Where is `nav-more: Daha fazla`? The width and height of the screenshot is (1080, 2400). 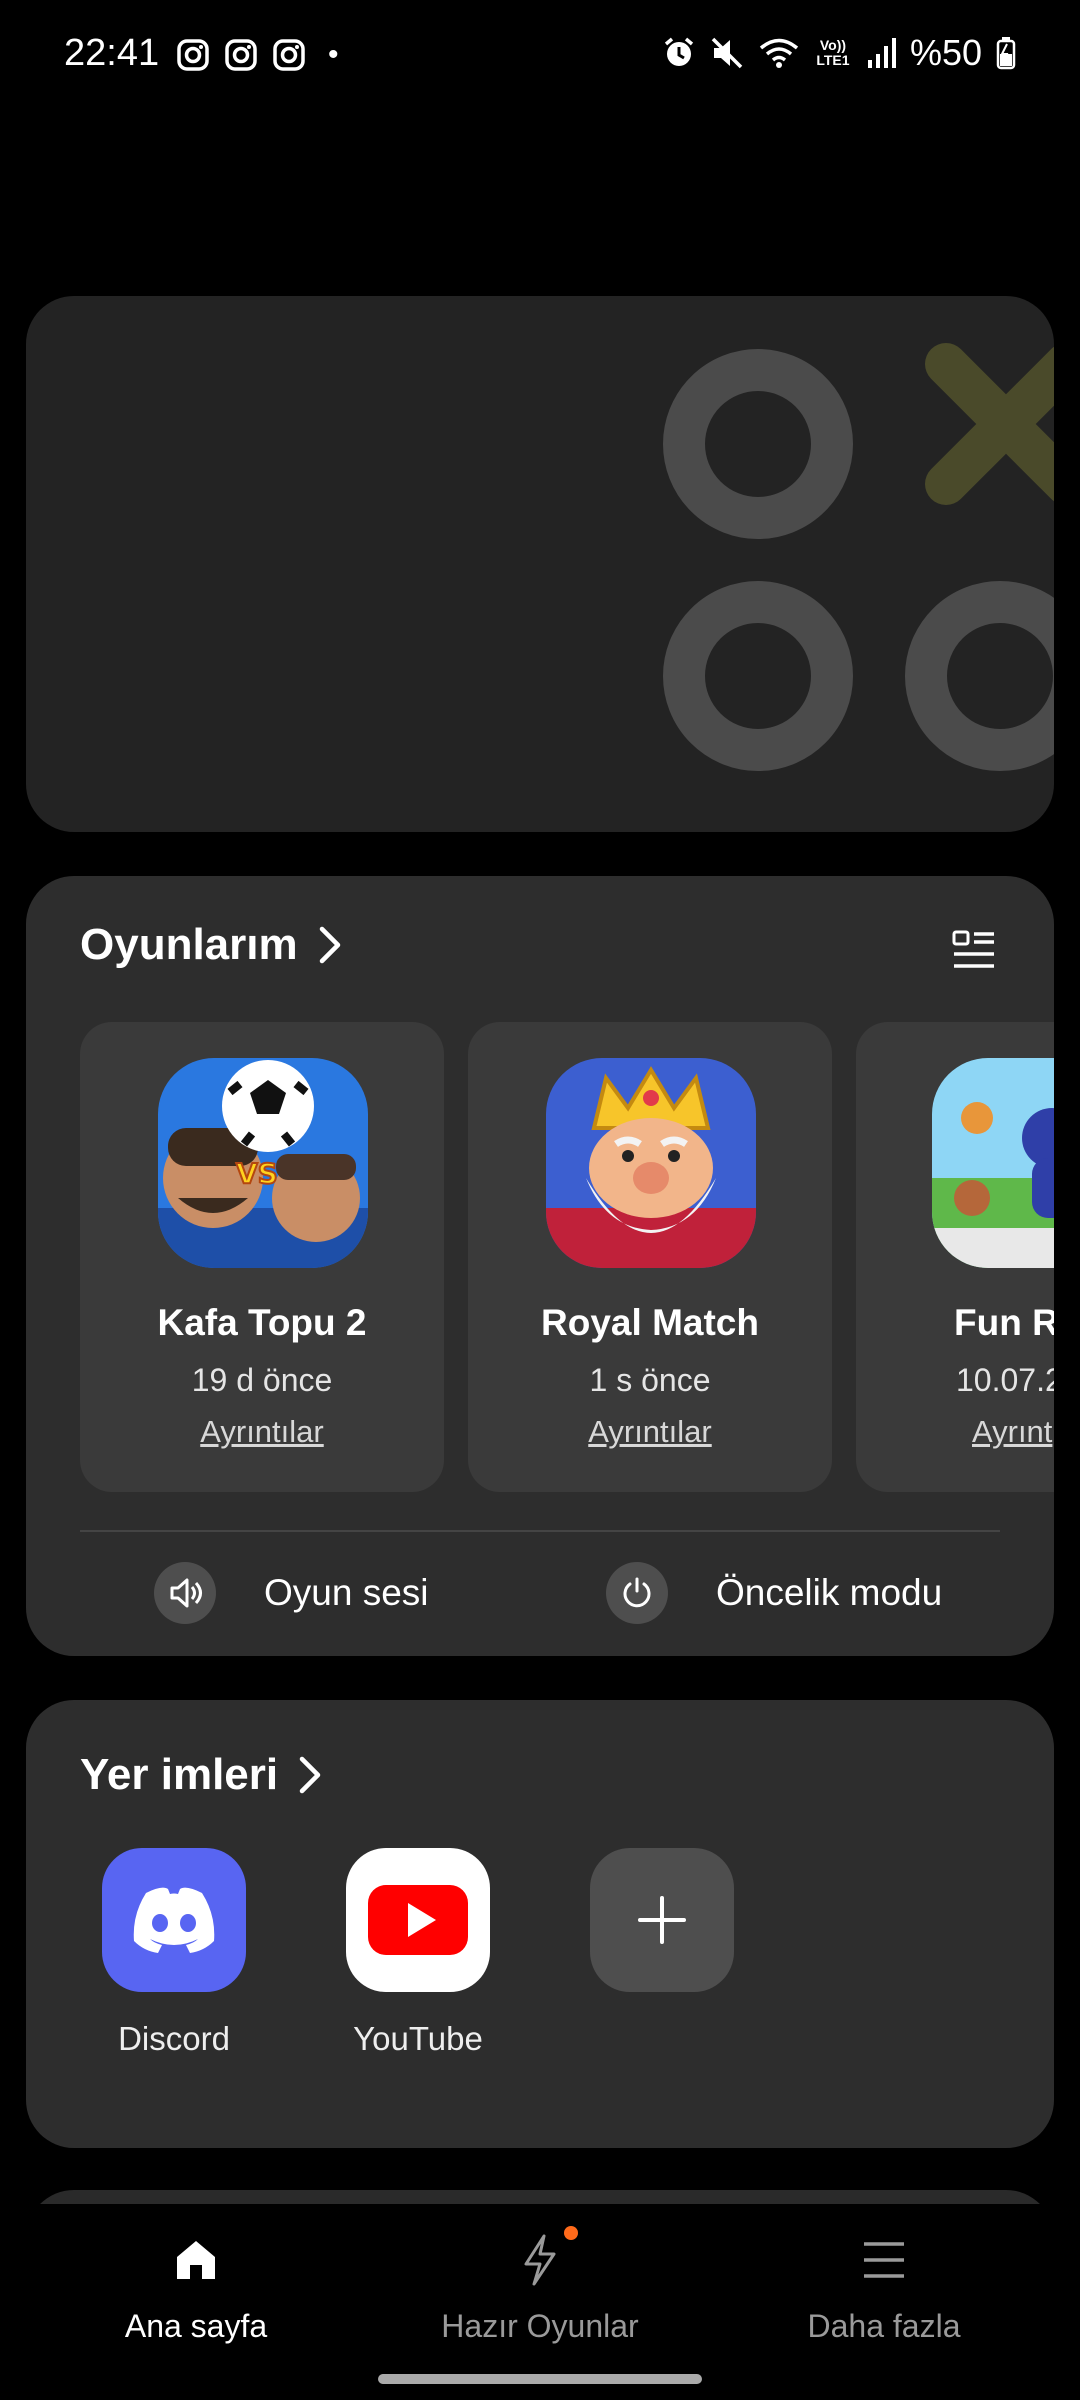 nav-more: Daha fazla is located at coordinates (884, 2288).